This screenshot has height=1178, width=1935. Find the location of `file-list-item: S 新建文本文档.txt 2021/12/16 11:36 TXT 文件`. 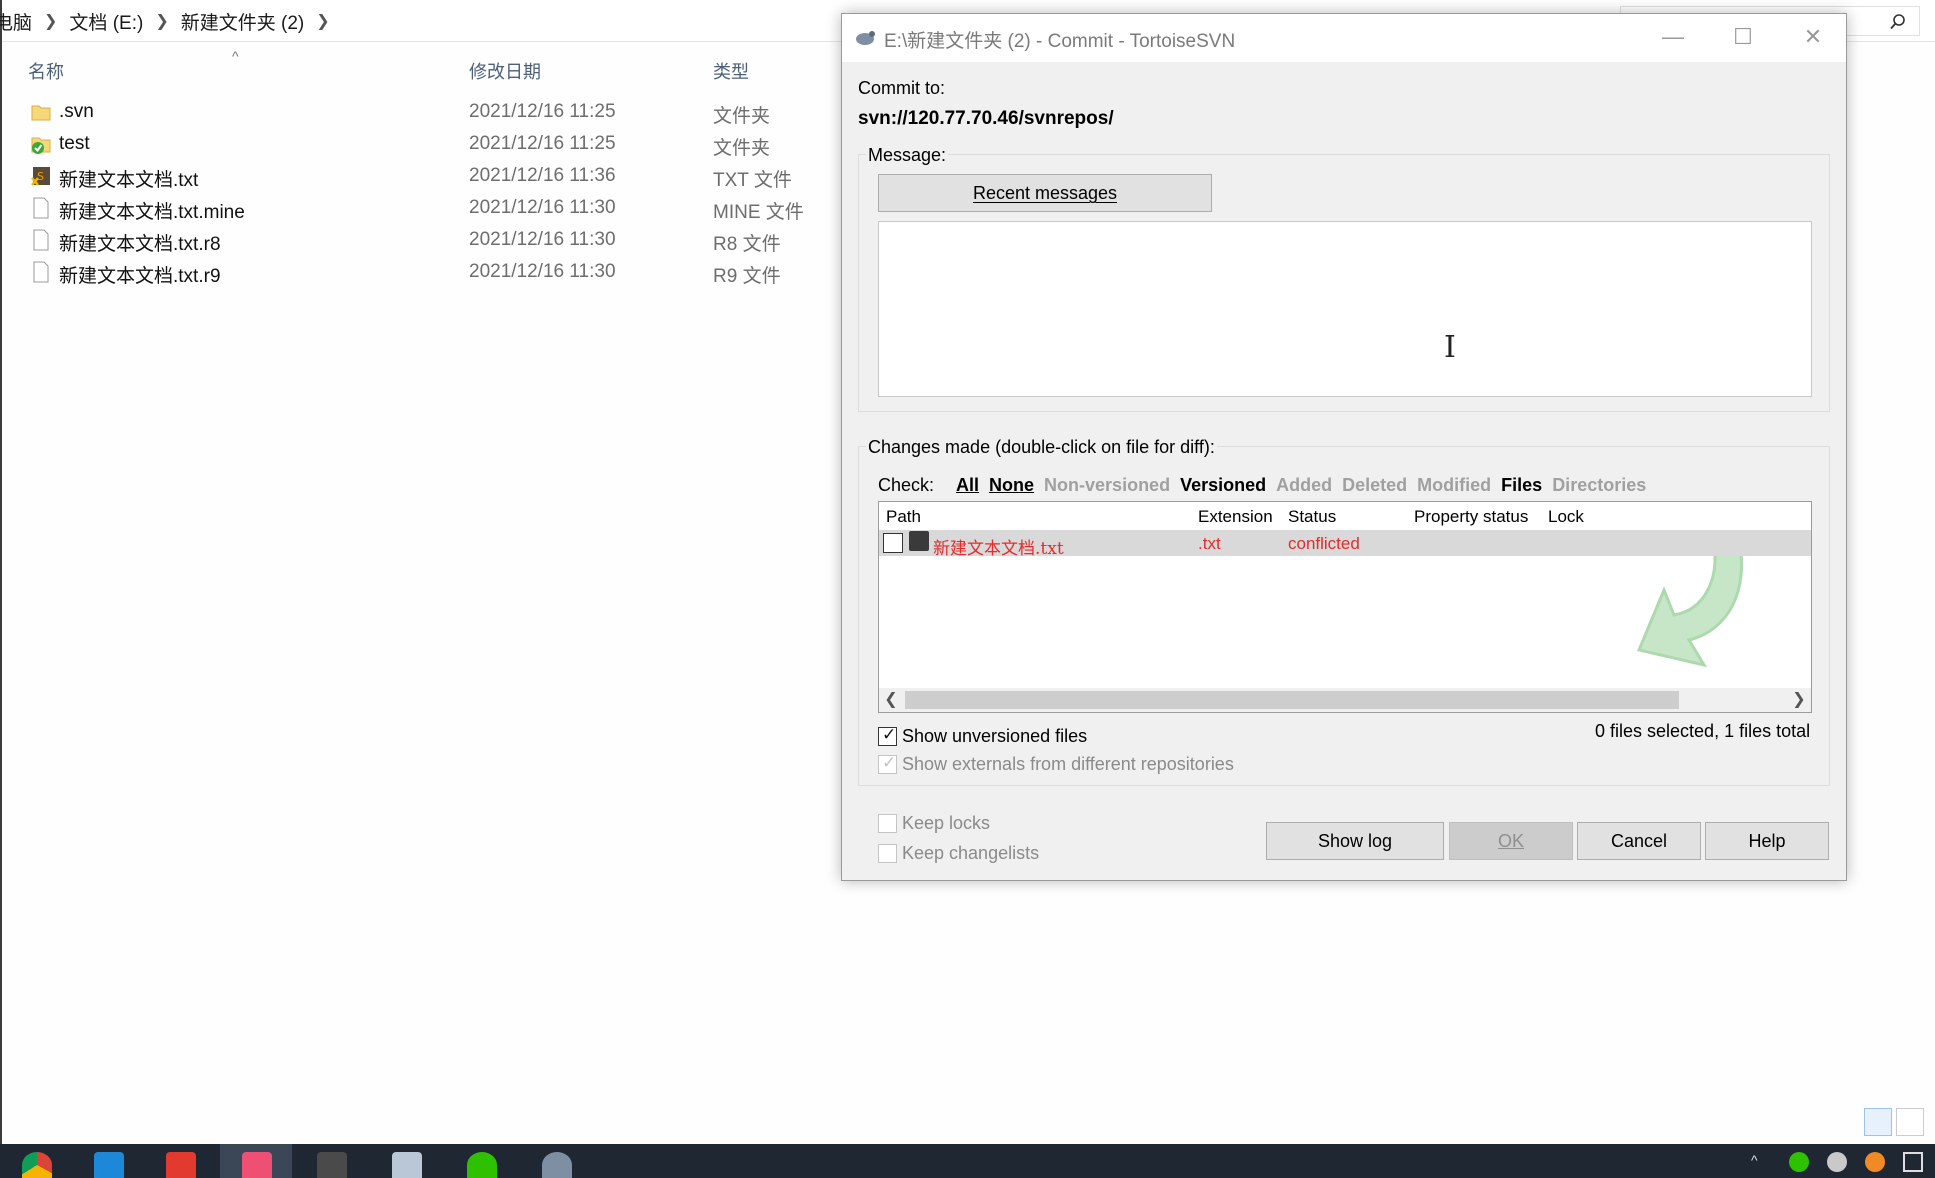

file-list-item: S 新建文本文档.txt 2021/12/16 11:36 TXT 文件 is located at coordinates (436, 177).